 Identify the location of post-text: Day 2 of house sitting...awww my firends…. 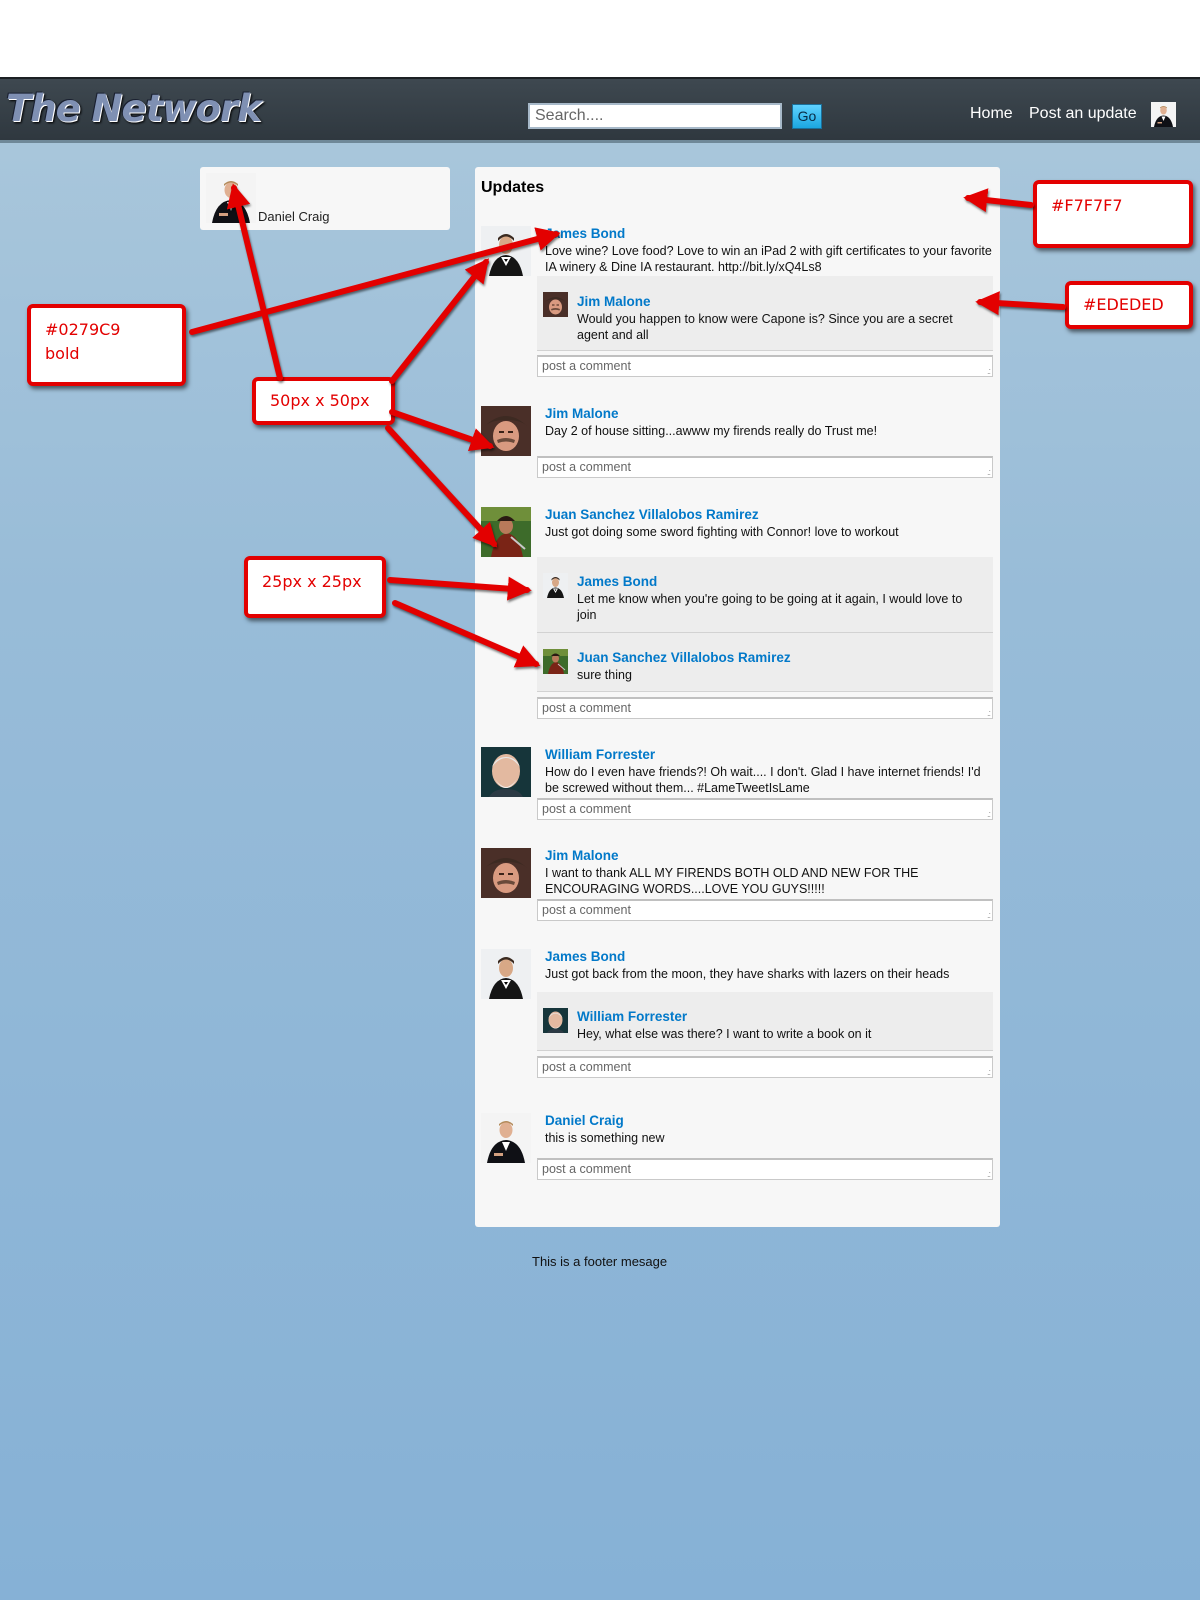
(711, 431).